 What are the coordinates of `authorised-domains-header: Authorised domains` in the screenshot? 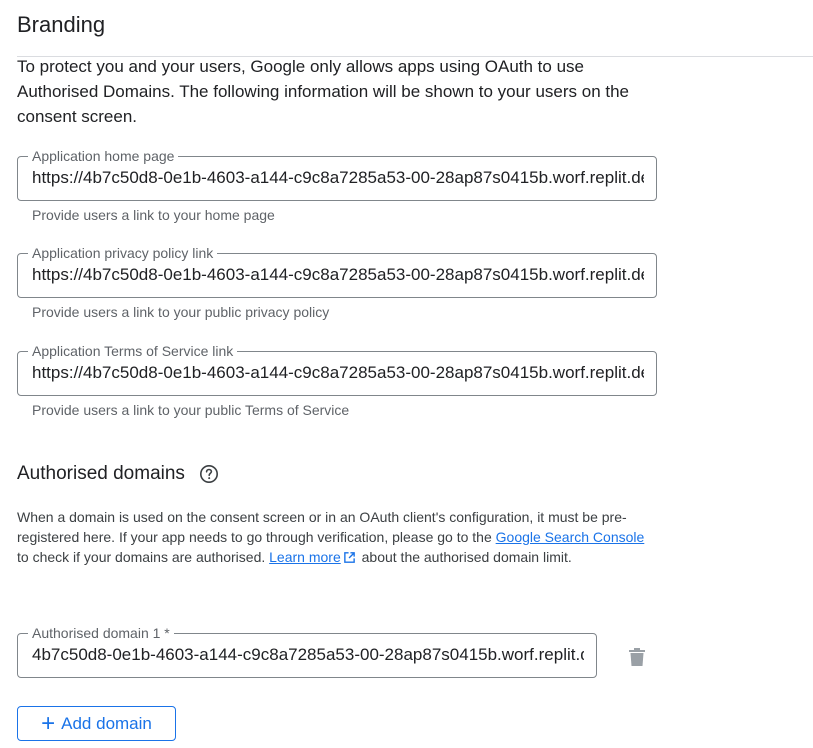 It's located at (118, 474).